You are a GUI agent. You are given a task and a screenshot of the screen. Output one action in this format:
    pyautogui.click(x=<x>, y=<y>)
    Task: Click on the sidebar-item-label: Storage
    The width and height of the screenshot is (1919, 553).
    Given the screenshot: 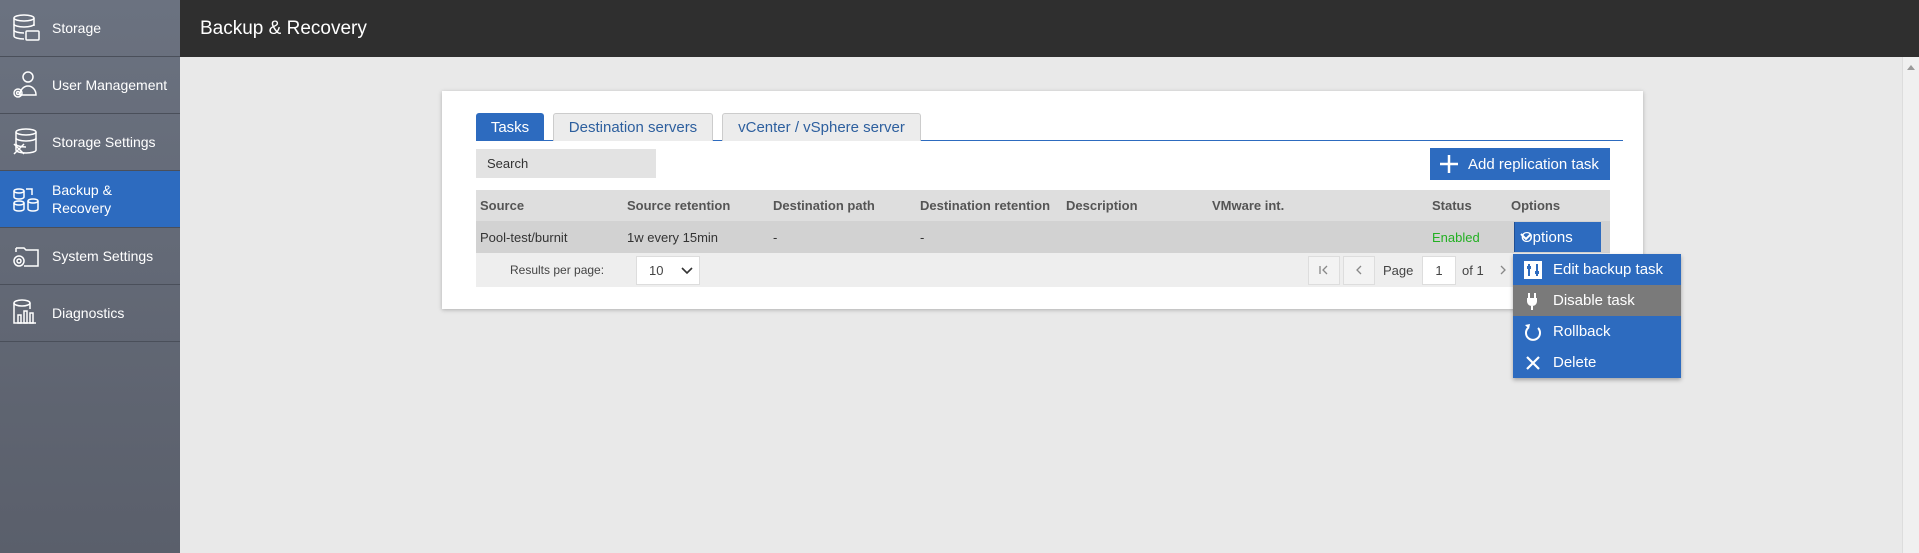 What is the action you would take?
    pyautogui.click(x=77, y=28)
    